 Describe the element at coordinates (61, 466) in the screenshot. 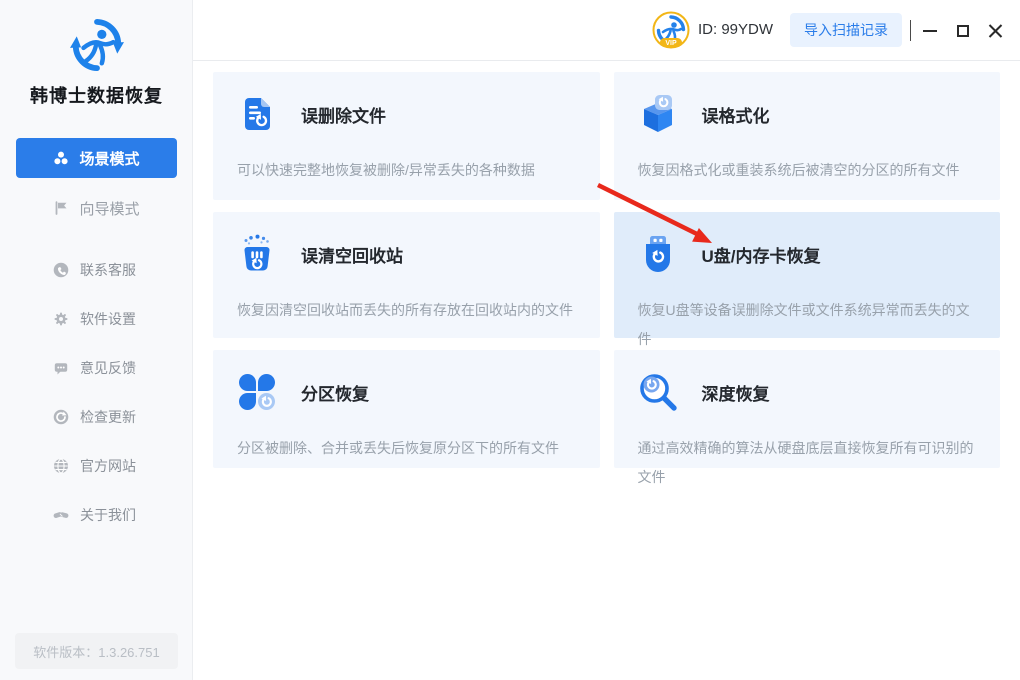

I see `globe-icon` at that location.